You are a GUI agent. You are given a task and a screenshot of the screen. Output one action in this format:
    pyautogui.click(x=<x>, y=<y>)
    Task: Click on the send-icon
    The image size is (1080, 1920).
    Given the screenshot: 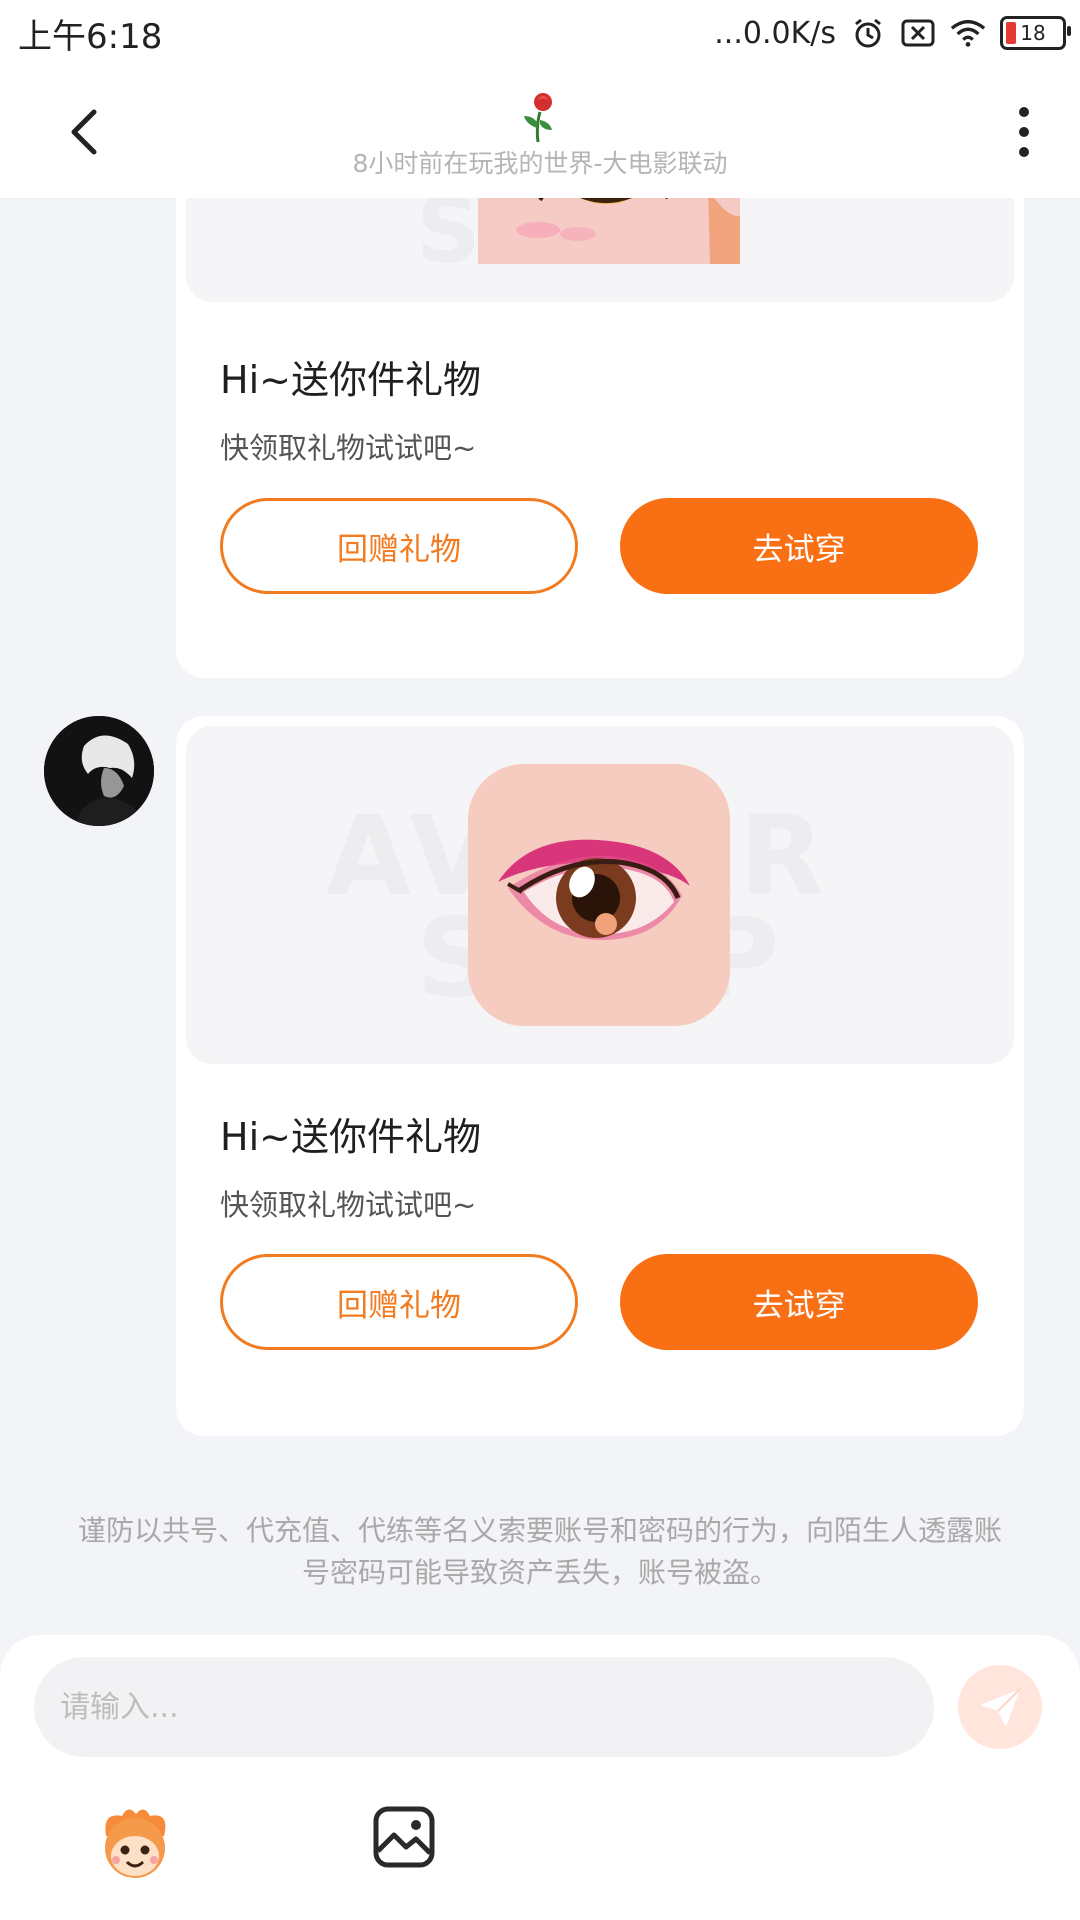 What is the action you would take?
    pyautogui.click(x=1000, y=1707)
    